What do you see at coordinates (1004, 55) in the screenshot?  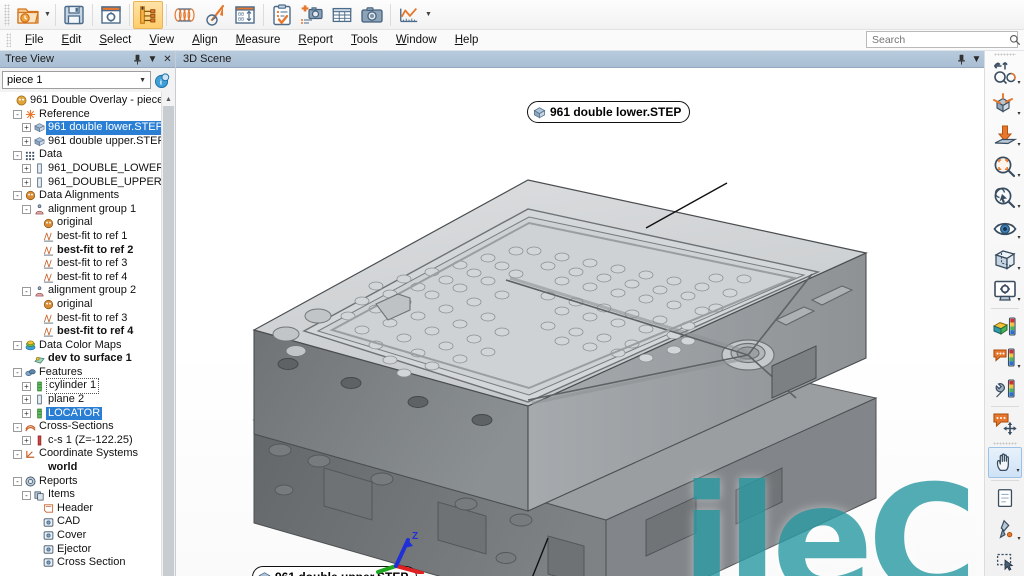 I see `right-toolbar-grip` at bounding box center [1004, 55].